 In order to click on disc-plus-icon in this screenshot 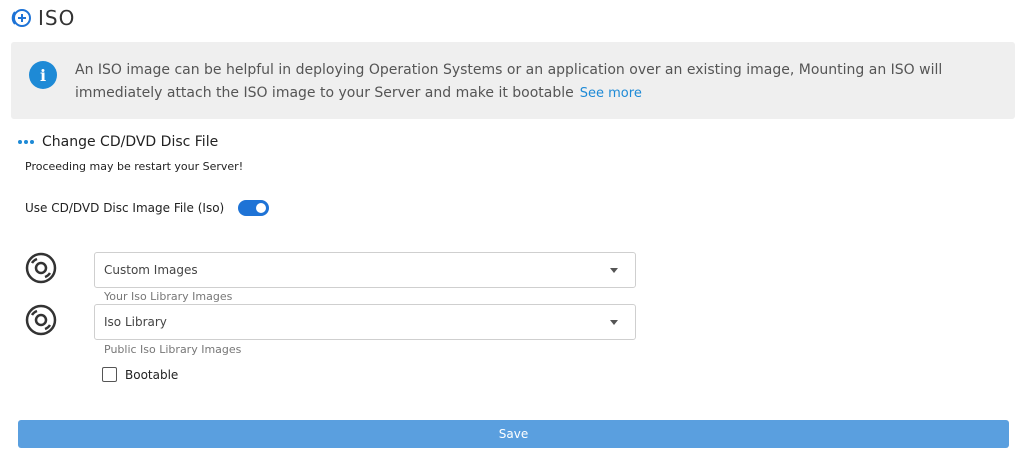, I will do `click(21, 18)`.